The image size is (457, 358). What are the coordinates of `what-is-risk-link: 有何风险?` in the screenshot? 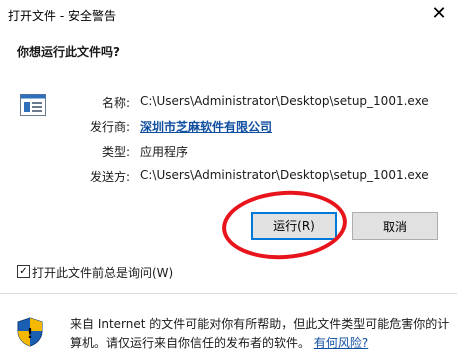 It's located at (341, 343).